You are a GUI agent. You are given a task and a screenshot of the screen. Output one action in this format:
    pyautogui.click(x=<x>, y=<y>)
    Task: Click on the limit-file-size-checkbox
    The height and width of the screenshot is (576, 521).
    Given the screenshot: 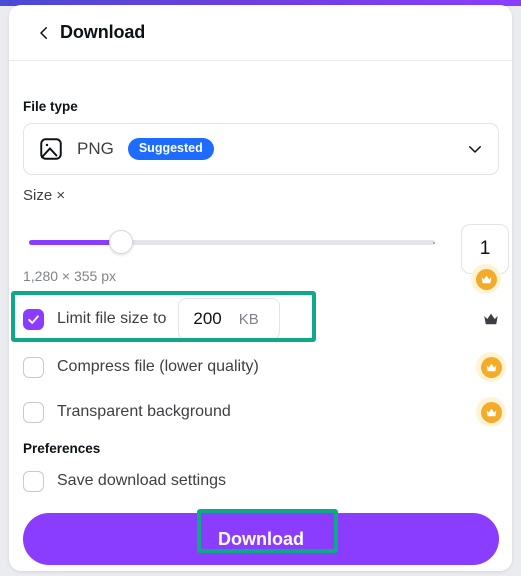 What is the action you would take?
    pyautogui.click(x=33, y=319)
    